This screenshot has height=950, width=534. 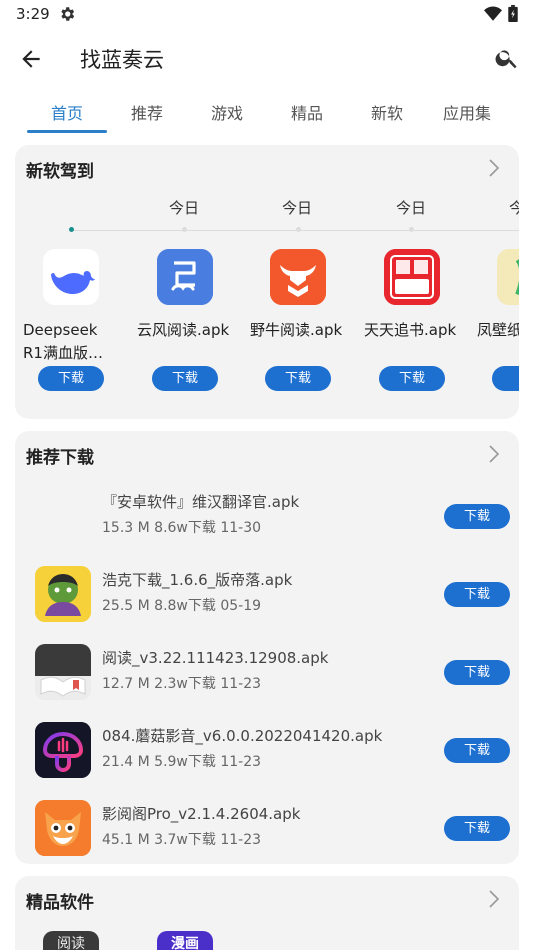 I want to click on new-app-item: 凤壁纸, so click(x=498, y=307).